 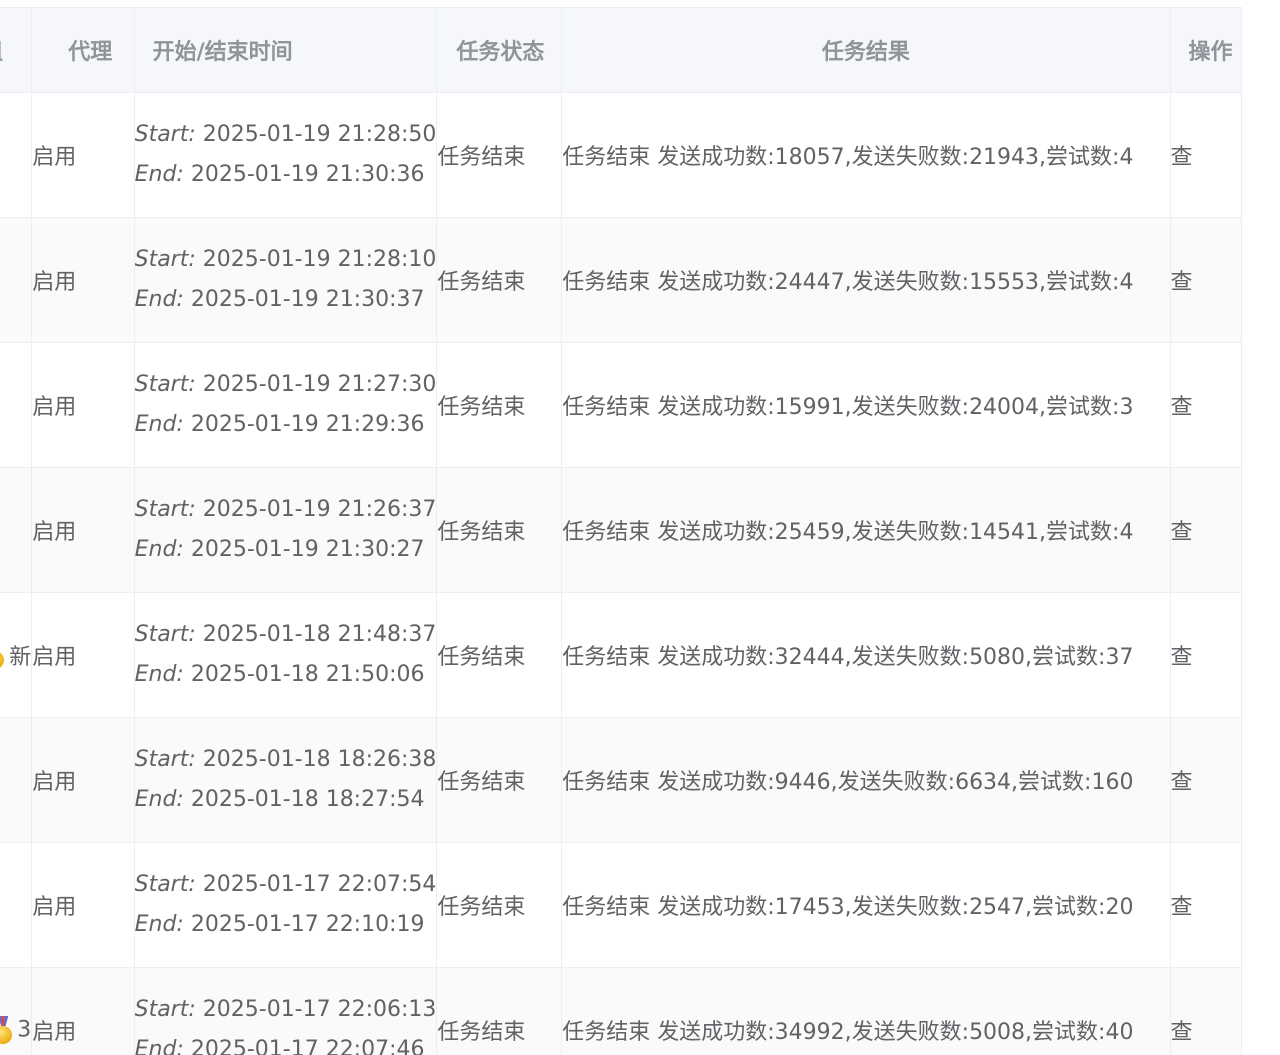 I want to click on start-time-line: Start: 2025-01-17 22:07:54, so click(x=285, y=885).